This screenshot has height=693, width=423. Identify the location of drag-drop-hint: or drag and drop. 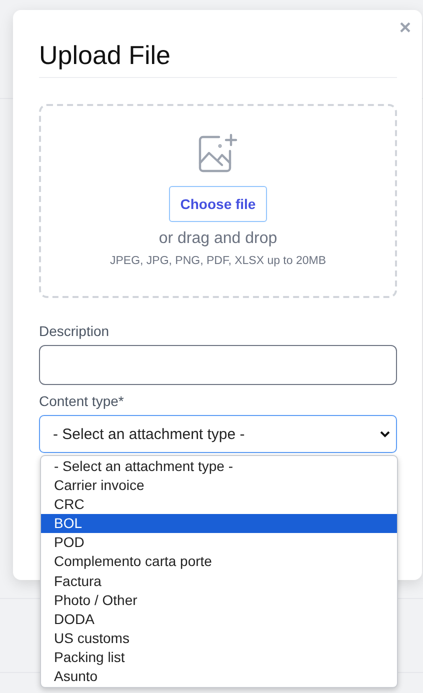
(218, 239).